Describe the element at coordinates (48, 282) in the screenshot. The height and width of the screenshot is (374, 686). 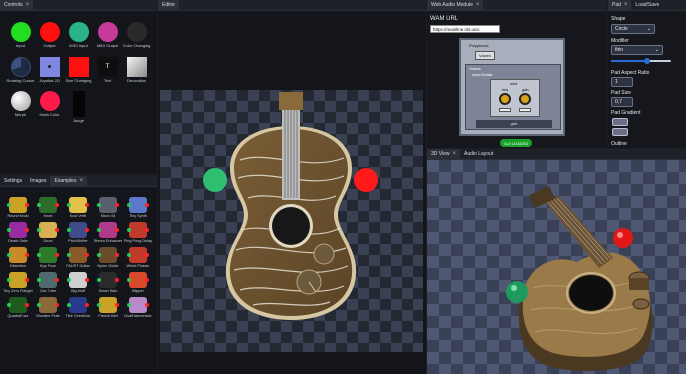
I see `example-item: Osc Tube` at that location.